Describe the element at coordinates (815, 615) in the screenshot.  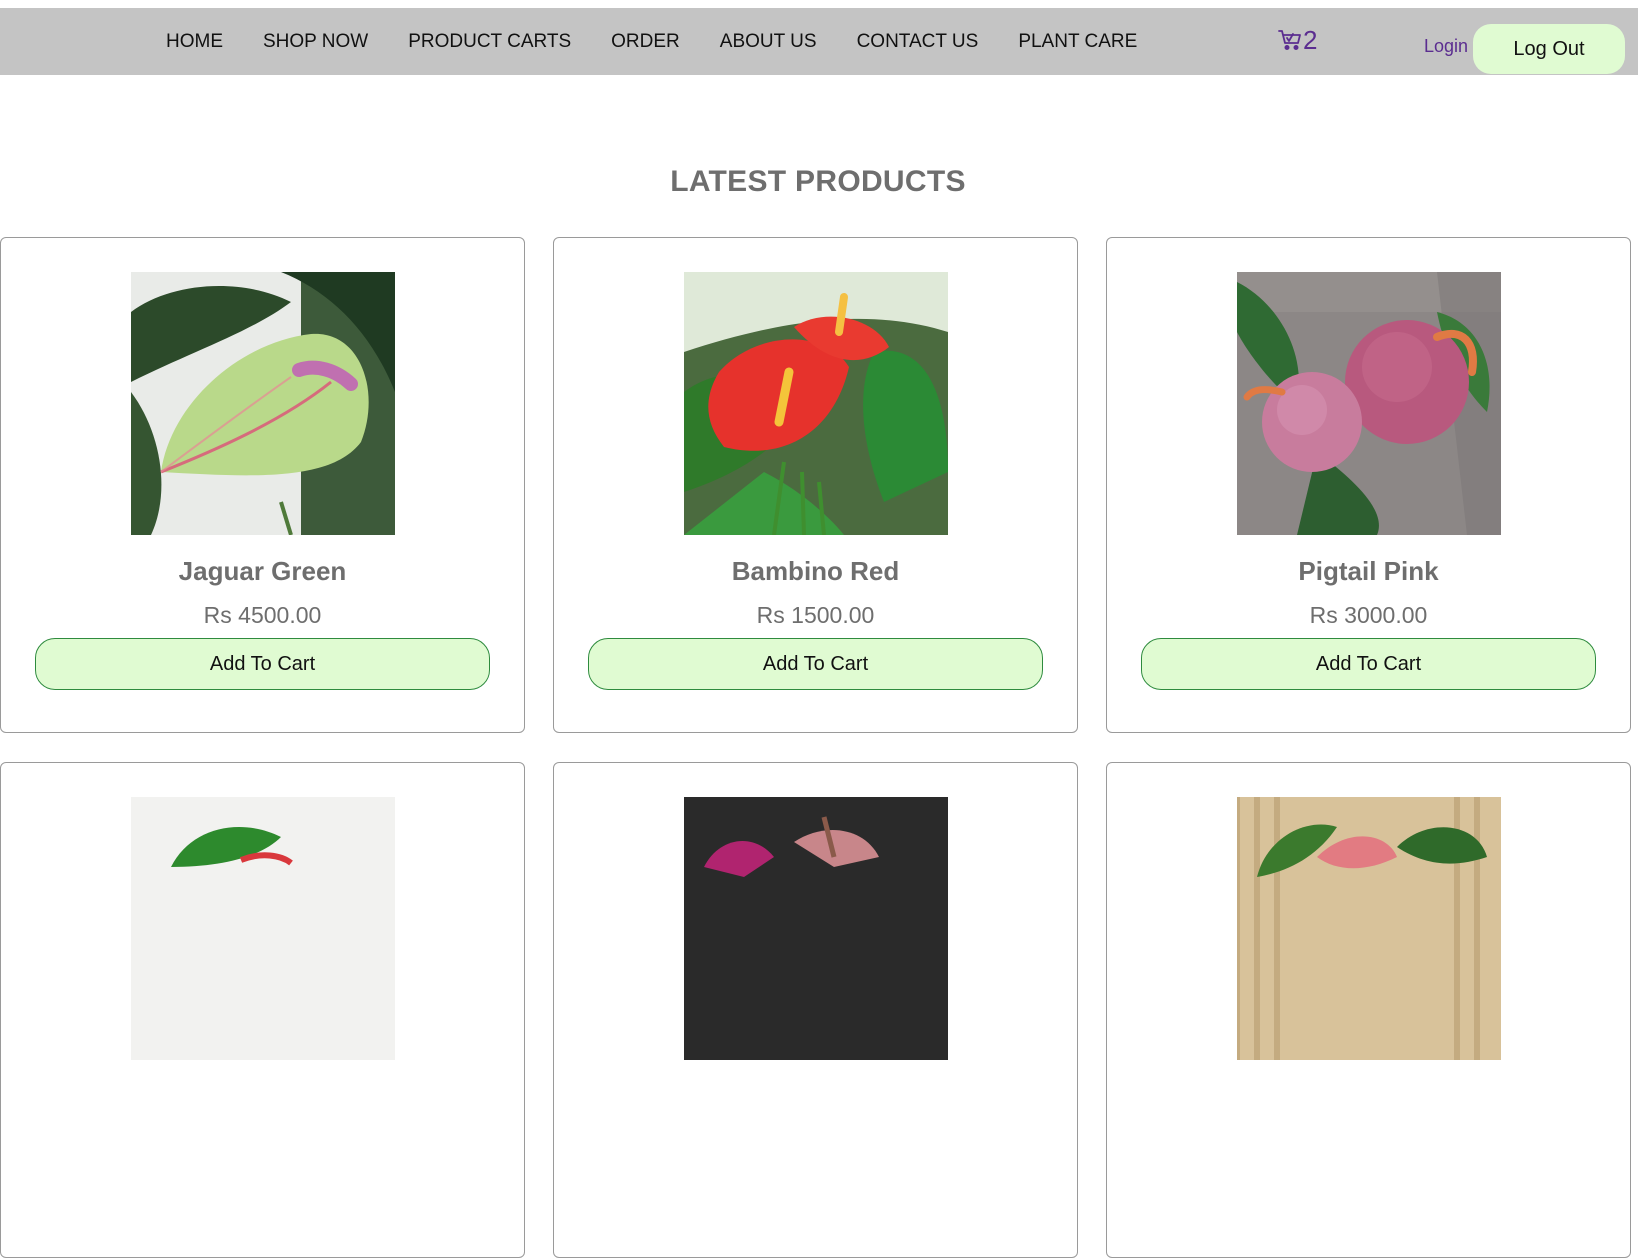
I see `product-price: Rs 1500.00` at that location.